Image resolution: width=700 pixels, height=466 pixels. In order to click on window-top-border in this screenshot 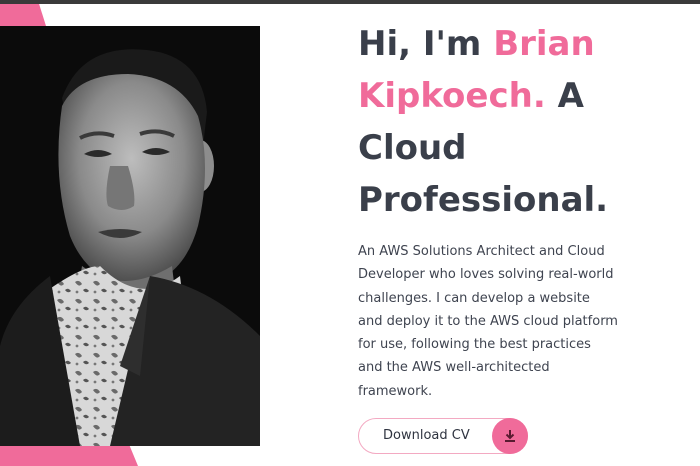, I will do `click(350, 2)`.